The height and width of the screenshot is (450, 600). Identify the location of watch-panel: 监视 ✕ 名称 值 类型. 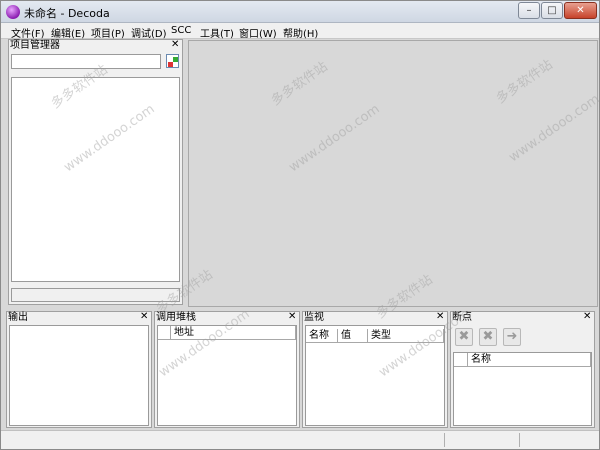
(375, 369).